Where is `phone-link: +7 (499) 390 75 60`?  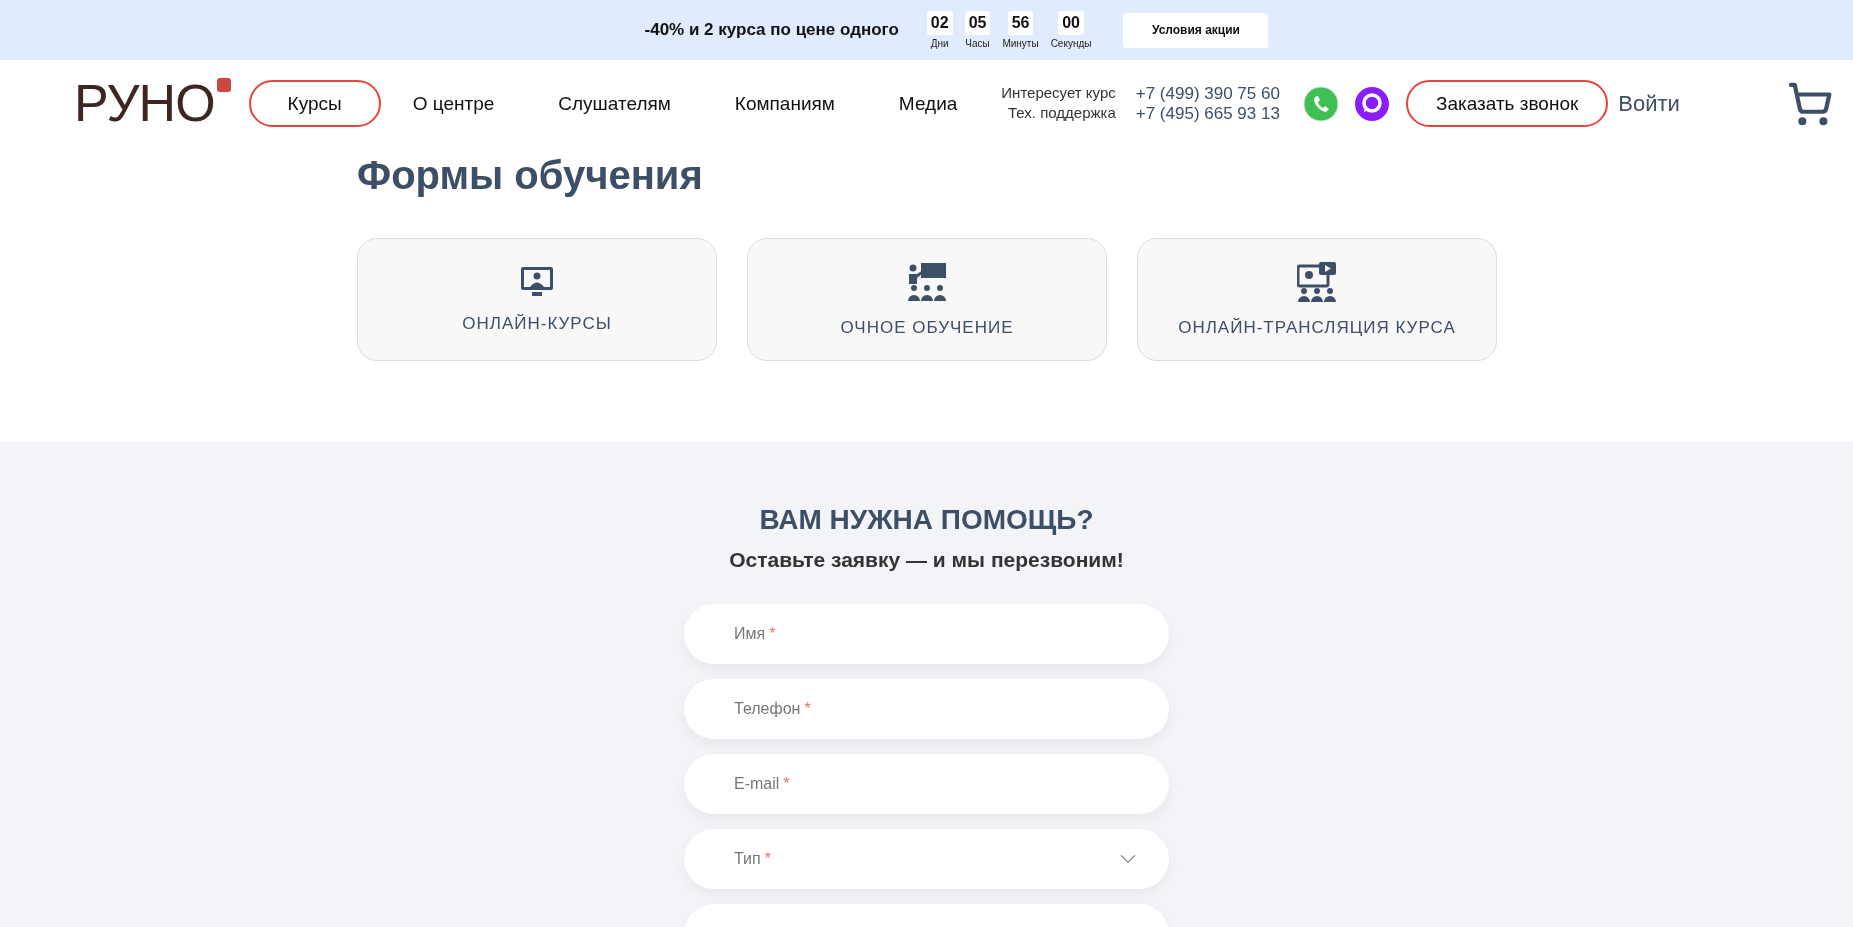
phone-link: +7 (499) 390 75 60 is located at coordinates (1207, 93).